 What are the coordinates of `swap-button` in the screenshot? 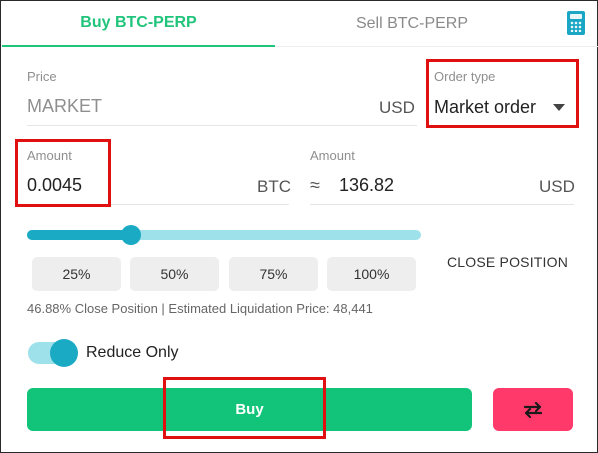 It's located at (533, 409).